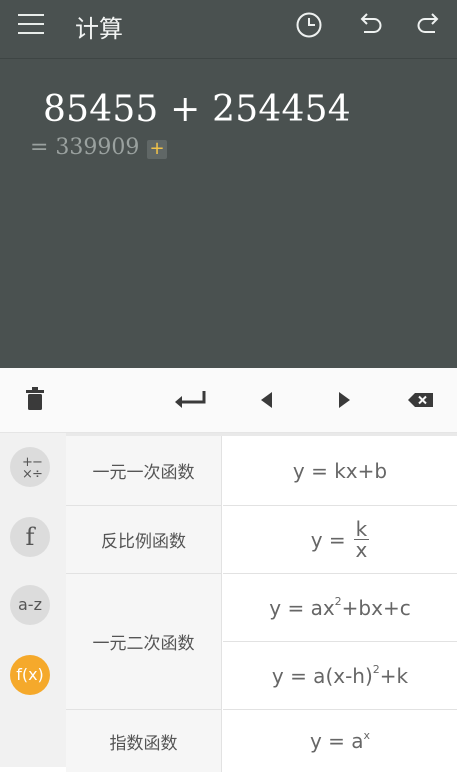 This screenshot has width=457, height=772. I want to click on app-header: 计算, so click(228, 29).